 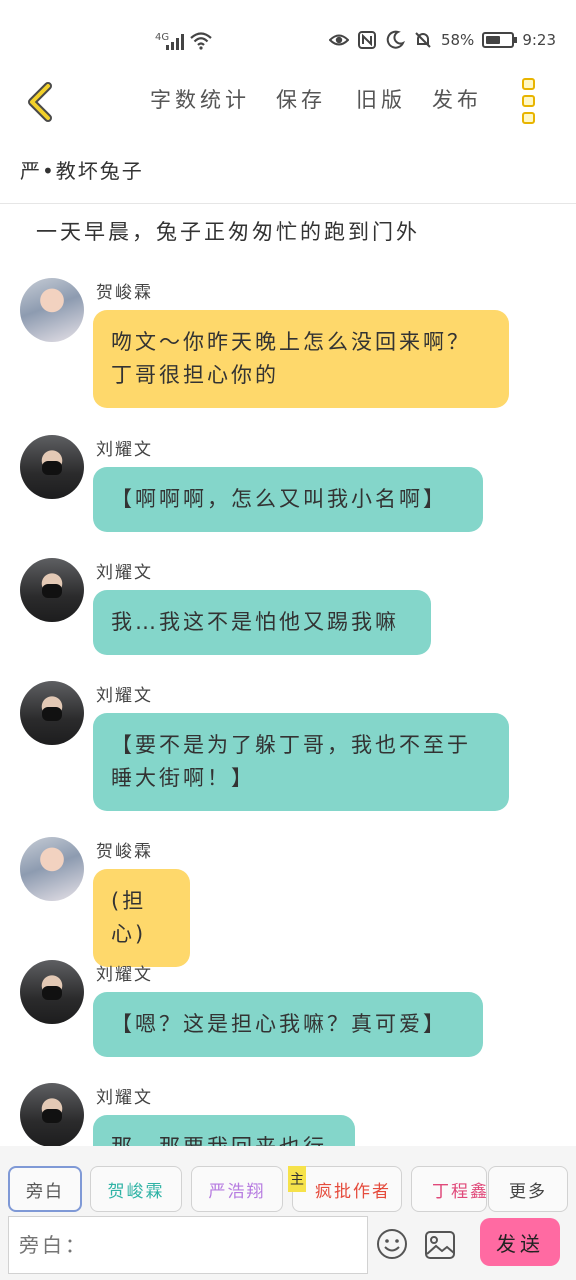 What do you see at coordinates (45, 1189) in the screenshot?
I see `role-tab-narrator: 旁白` at bounding box center [45, 1189].